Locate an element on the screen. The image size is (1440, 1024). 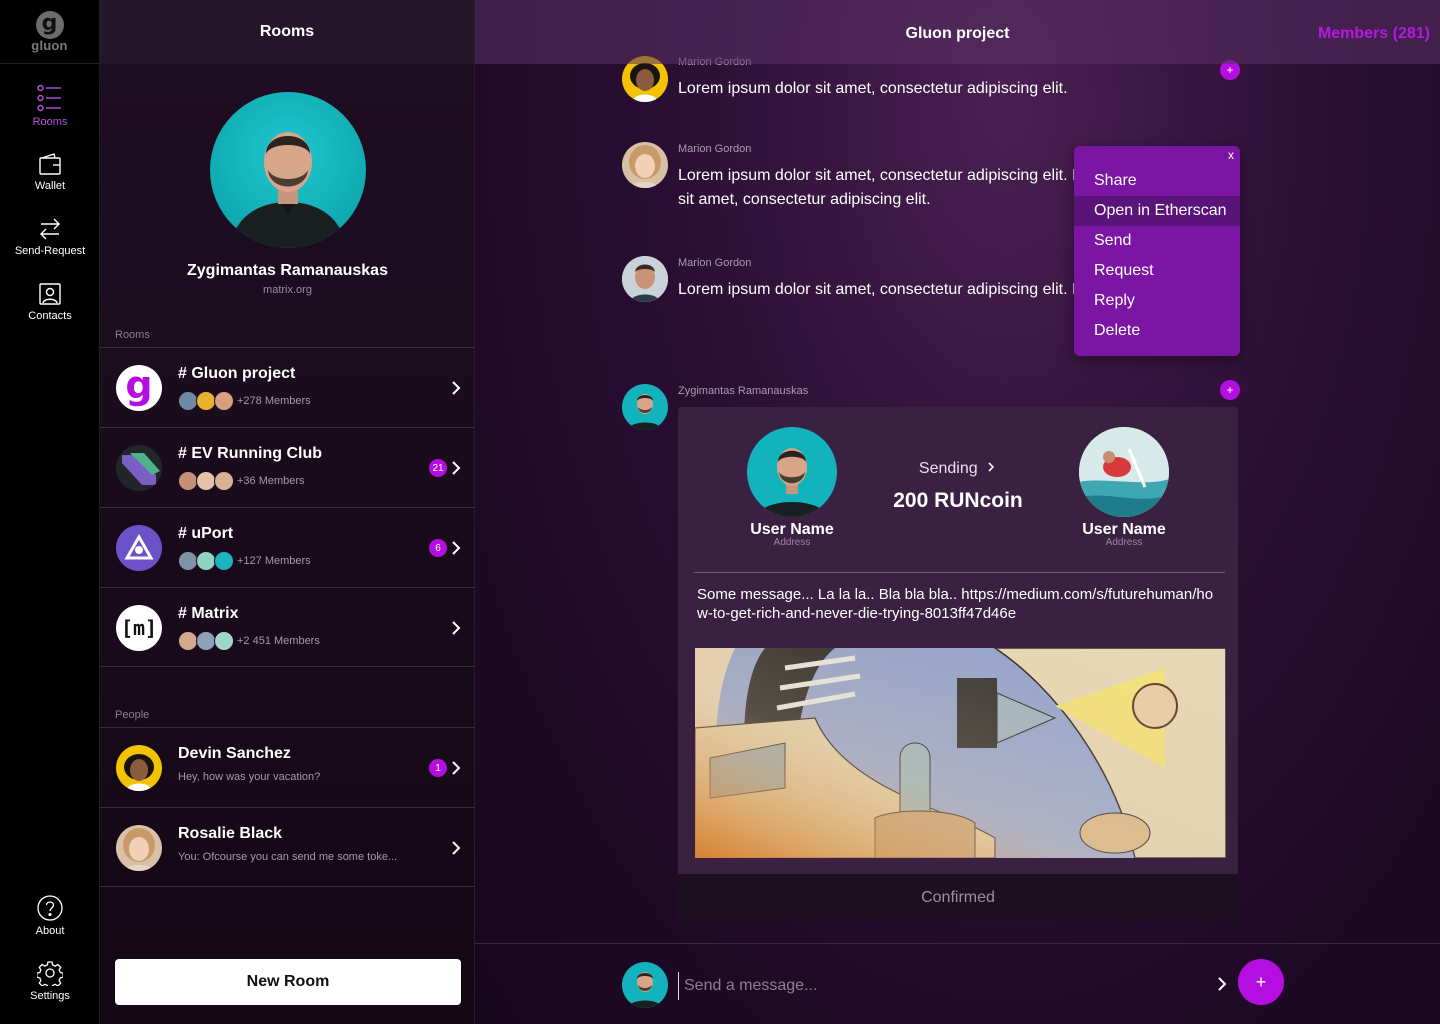
nav-about: About is located at coordinates (50, 916).